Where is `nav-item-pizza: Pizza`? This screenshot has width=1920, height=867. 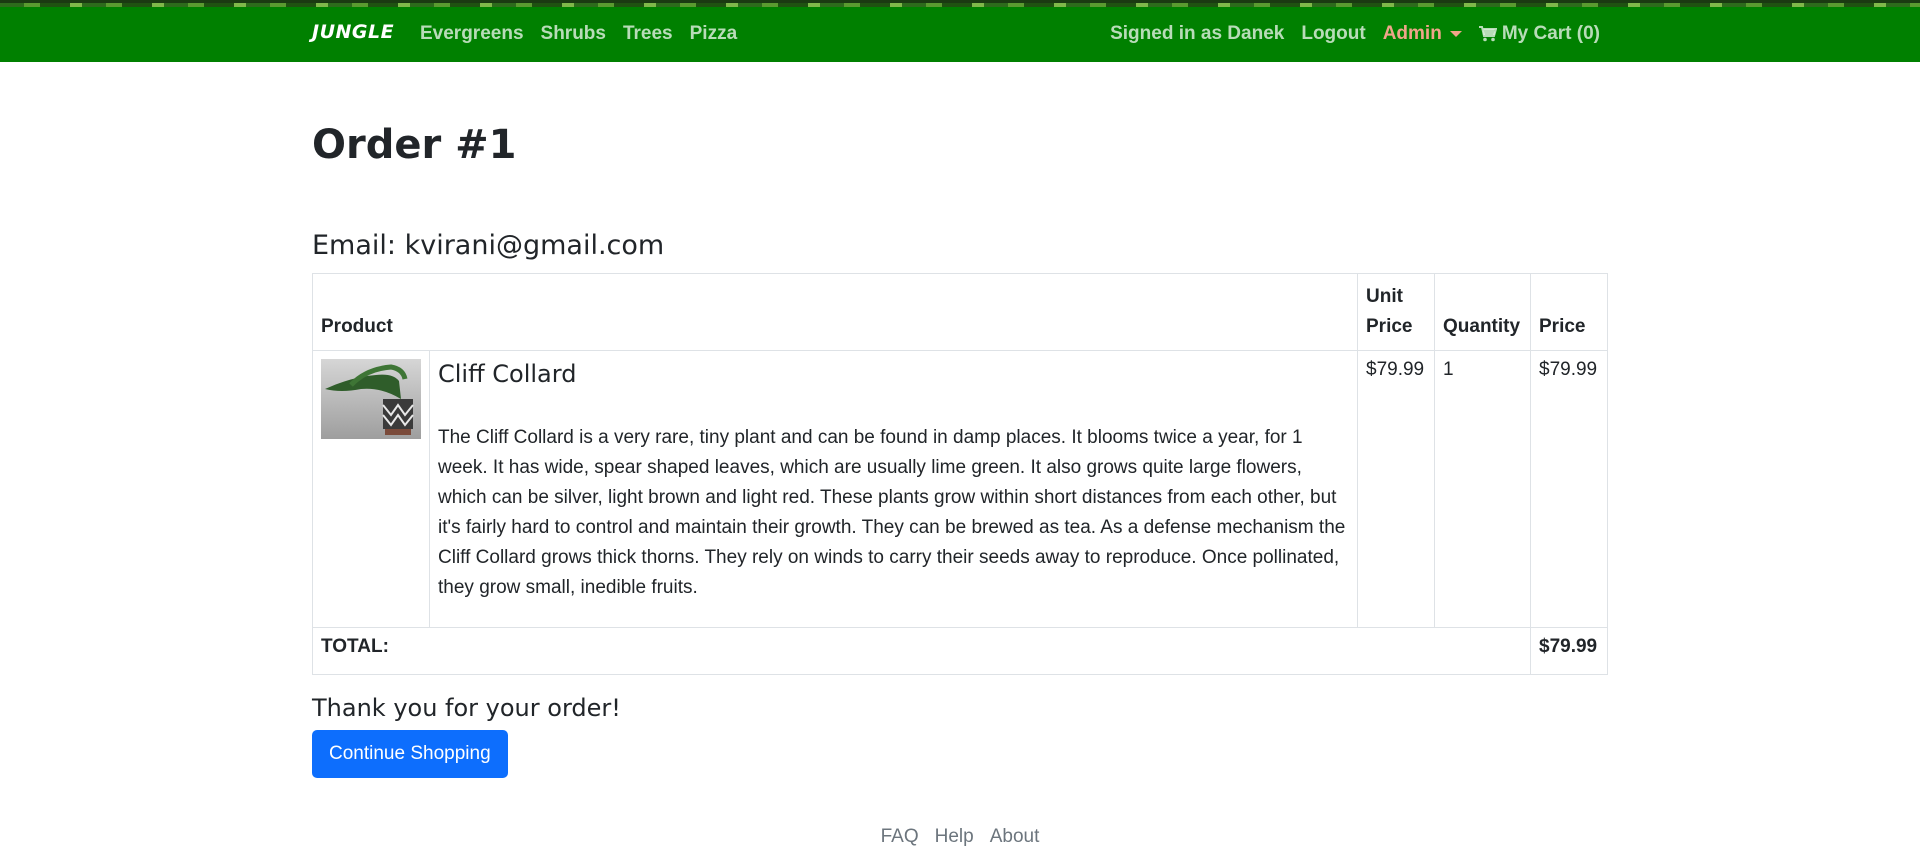
nav-item-pizza: Pizza is located at coordinates (714, 34).